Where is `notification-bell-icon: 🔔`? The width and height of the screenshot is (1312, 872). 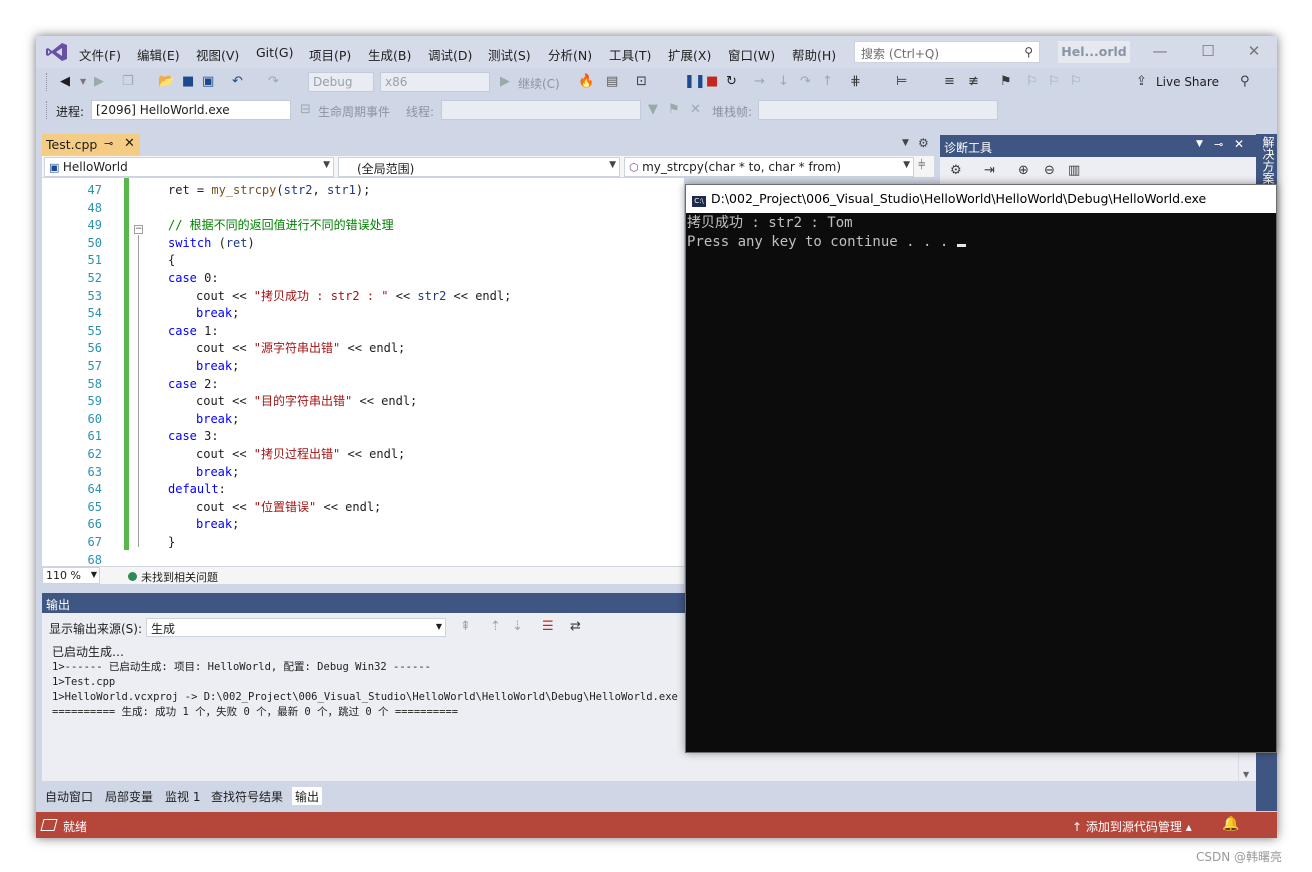 notification-bell-icon: 🔔 is located at coordinates (1230, 824).